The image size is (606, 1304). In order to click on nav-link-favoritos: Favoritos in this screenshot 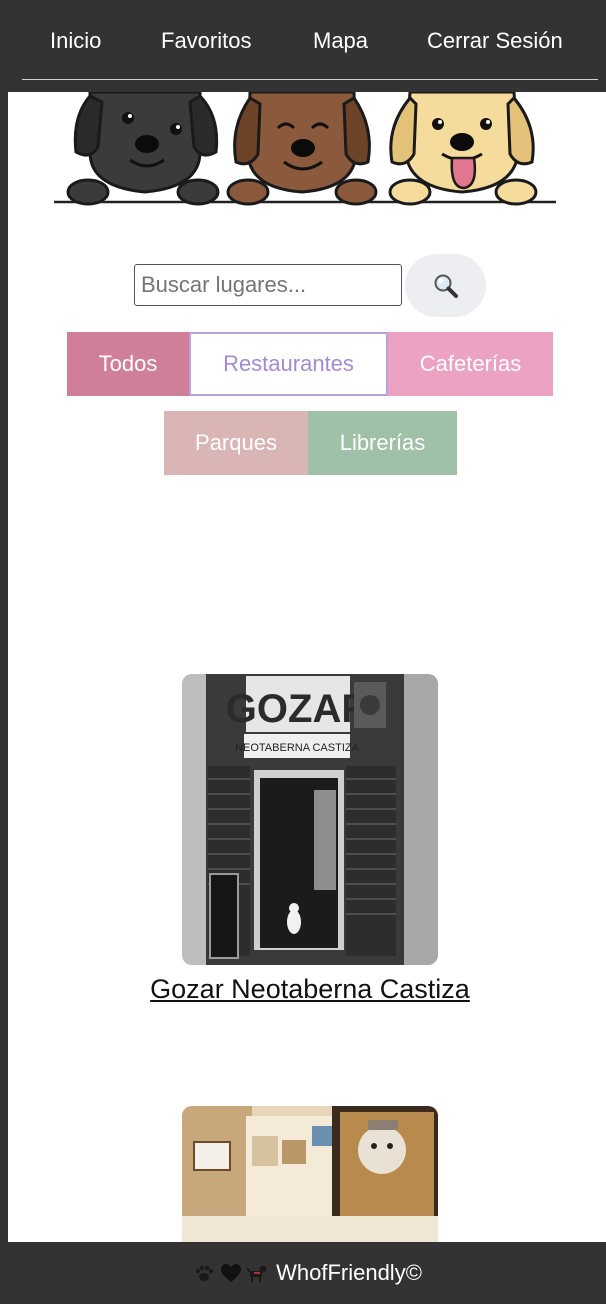, I will do `click(206, 41)`.